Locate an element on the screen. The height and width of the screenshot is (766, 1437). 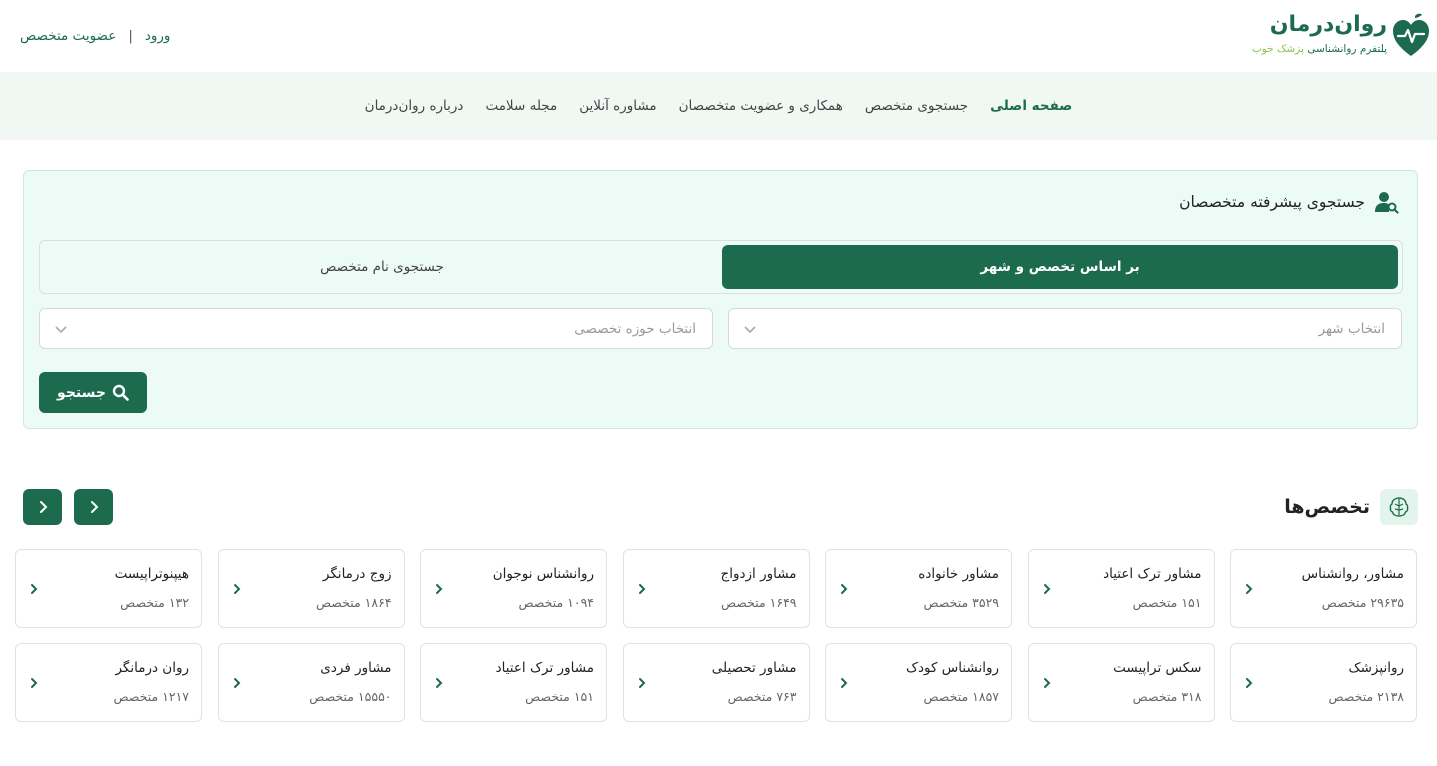
specialty-card: زوج درمانگر ۱۸۶۴ متخصص is located at coordinates (311, 588).